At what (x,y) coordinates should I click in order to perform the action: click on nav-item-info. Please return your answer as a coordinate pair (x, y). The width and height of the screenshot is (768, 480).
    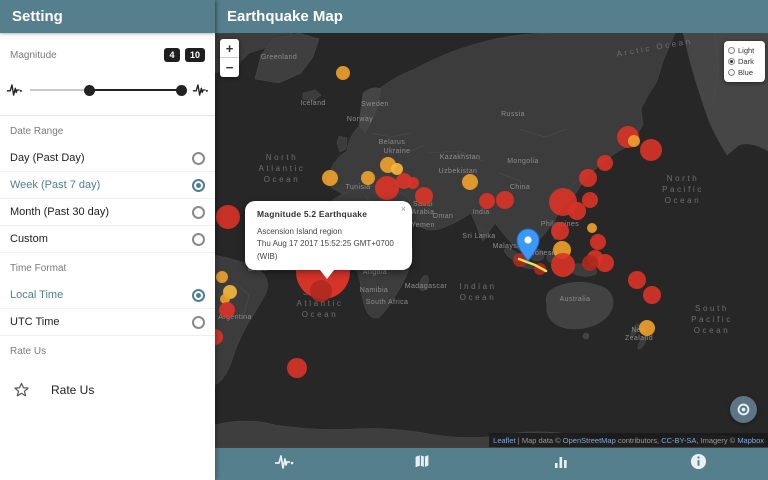
    Looking at the image, I should click on (699, 464).